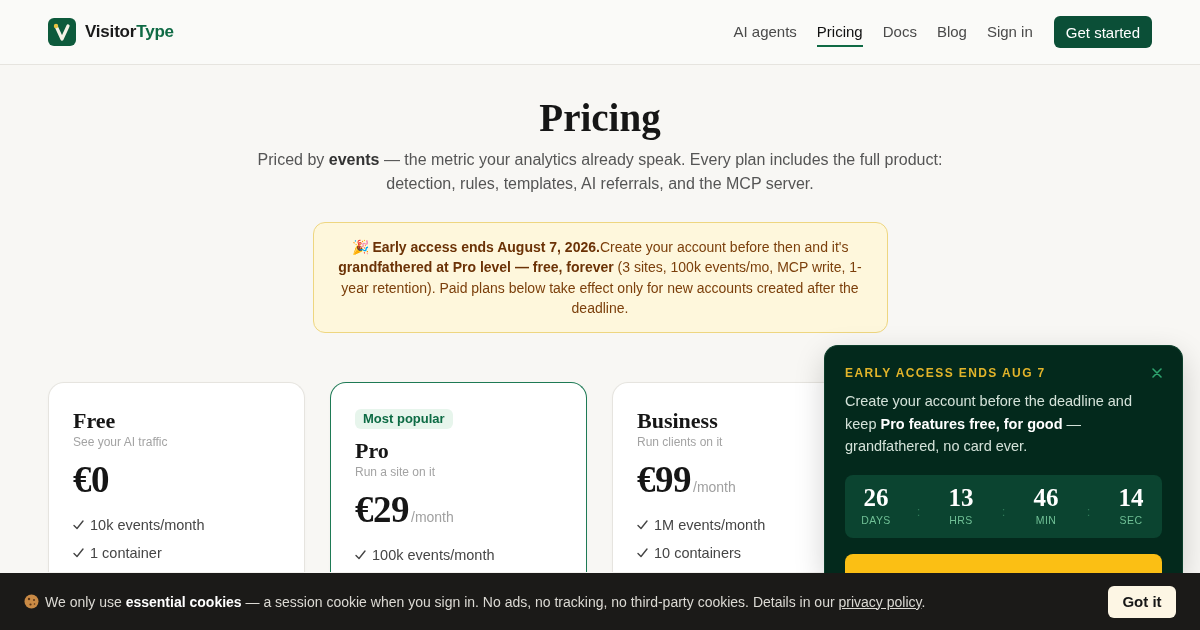 This screenshot has width=1200, height=630. What do you see at coordinates (1102, 32) in the screenshot?
I see `get-started-button: Get started` at bounding box center [1102, 32].